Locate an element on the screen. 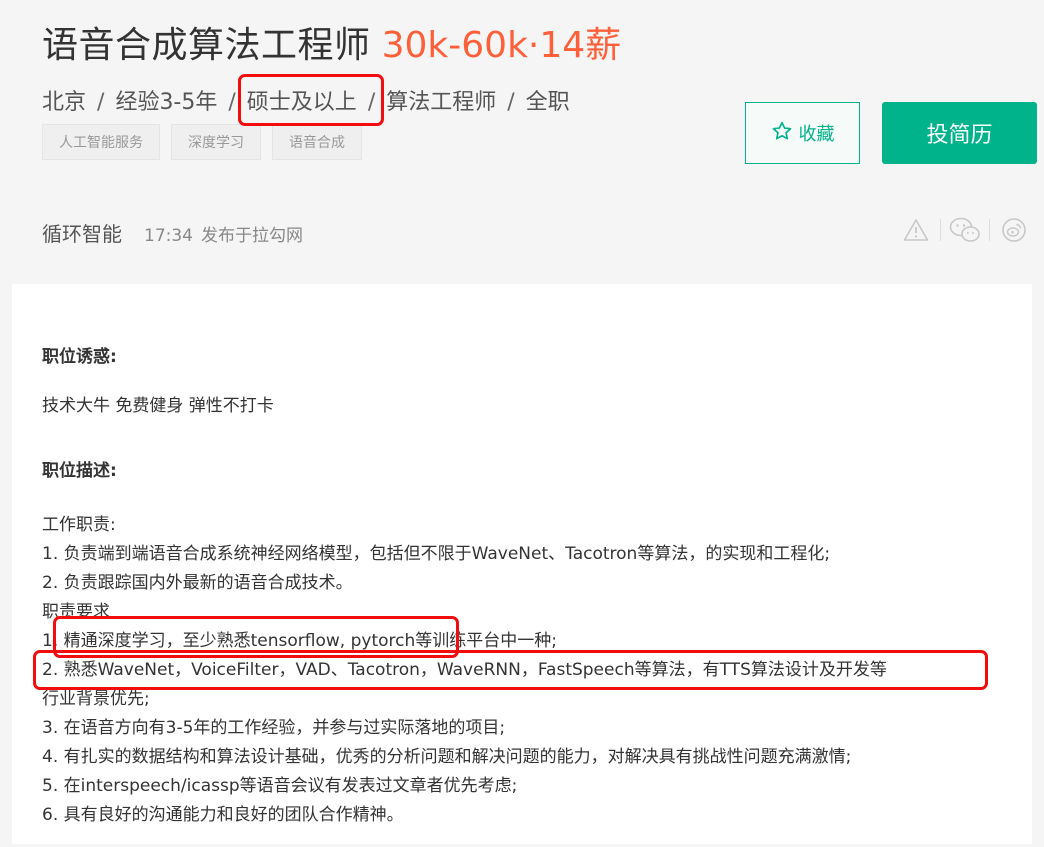 The width and height of the screenshot is (1044, 847). job-experience: 经验3-5年 is located at coordinates (166, 102).